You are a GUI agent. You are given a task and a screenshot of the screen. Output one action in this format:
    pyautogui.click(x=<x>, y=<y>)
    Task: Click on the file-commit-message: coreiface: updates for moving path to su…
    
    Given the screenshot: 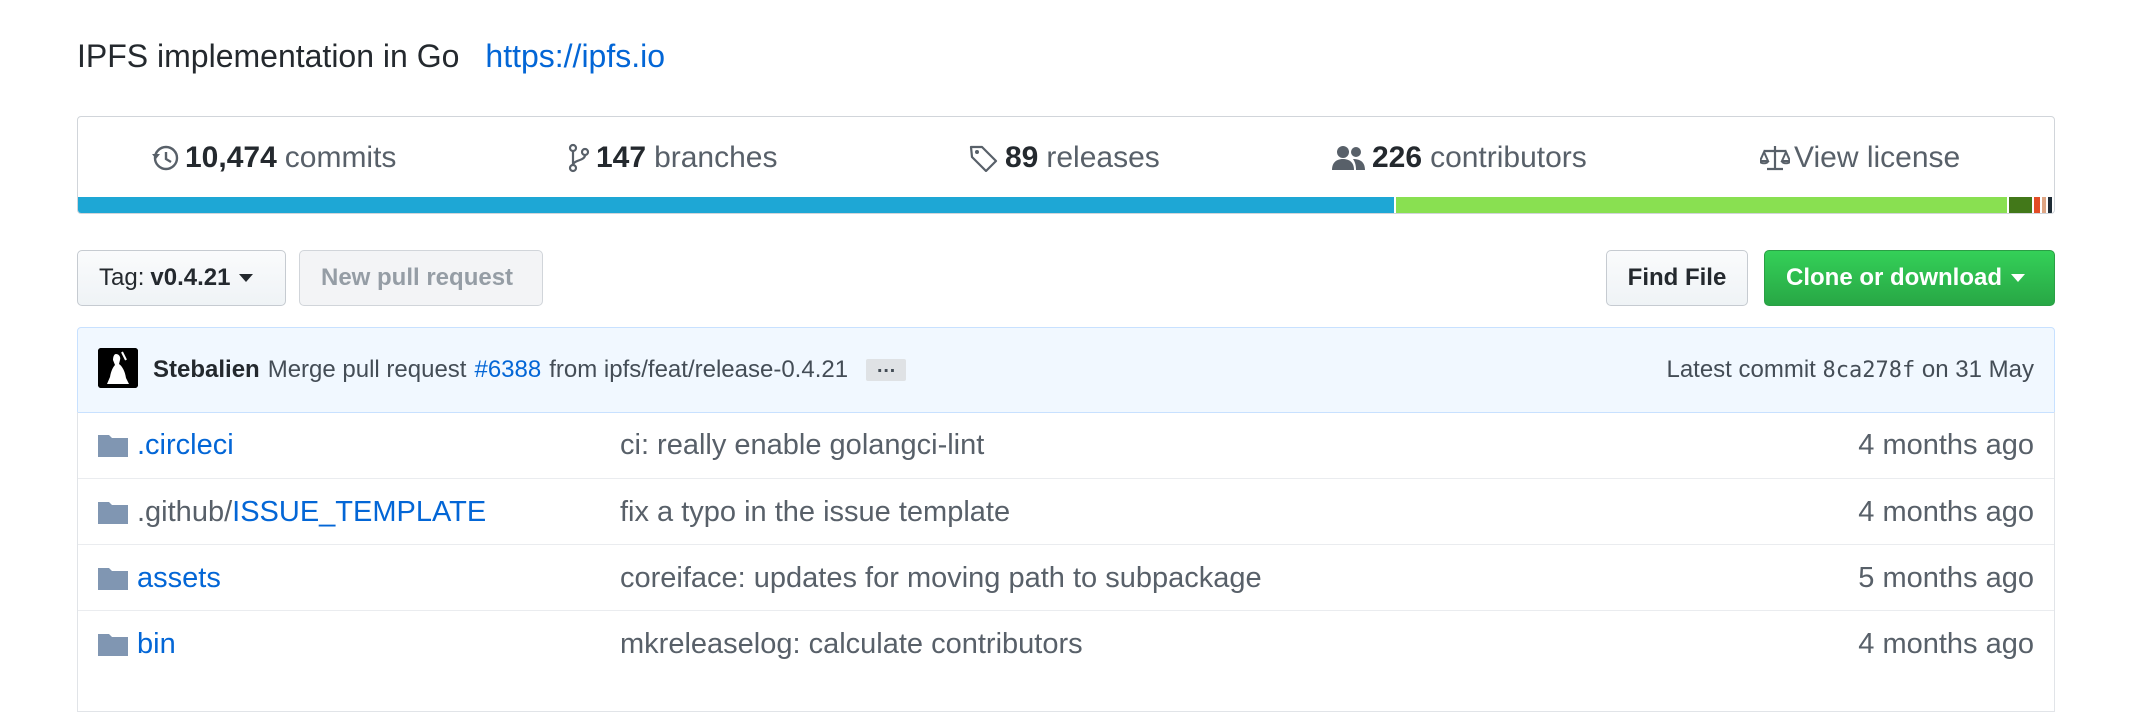 What is the action you would take?
    pyautogui.click(x=941, y=578)
    